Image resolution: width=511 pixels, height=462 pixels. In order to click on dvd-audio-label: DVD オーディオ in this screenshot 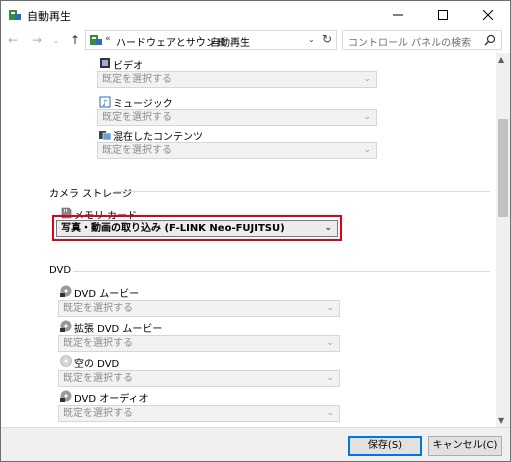, I will do `click(111, 399)`.